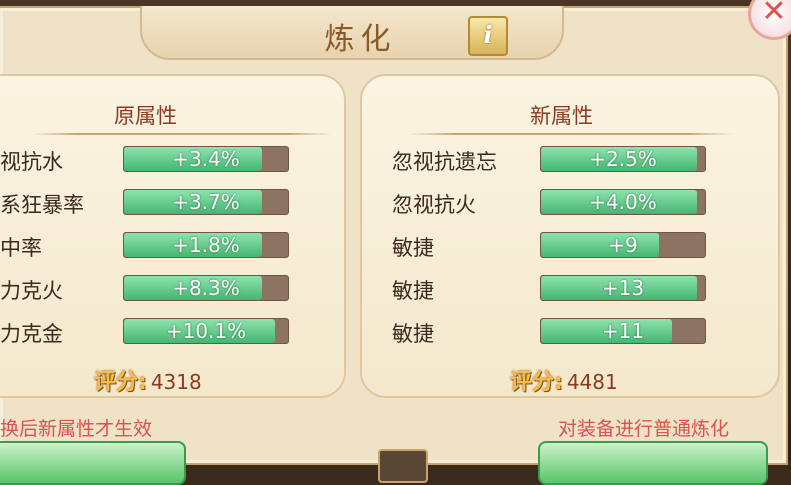 The height and width of the screenshot is (485, 791). What do you see at coordinates (76, 429) in the screenshot?
I see `replace-note: 换后新属性才生效` at bounding box center [76, 429].